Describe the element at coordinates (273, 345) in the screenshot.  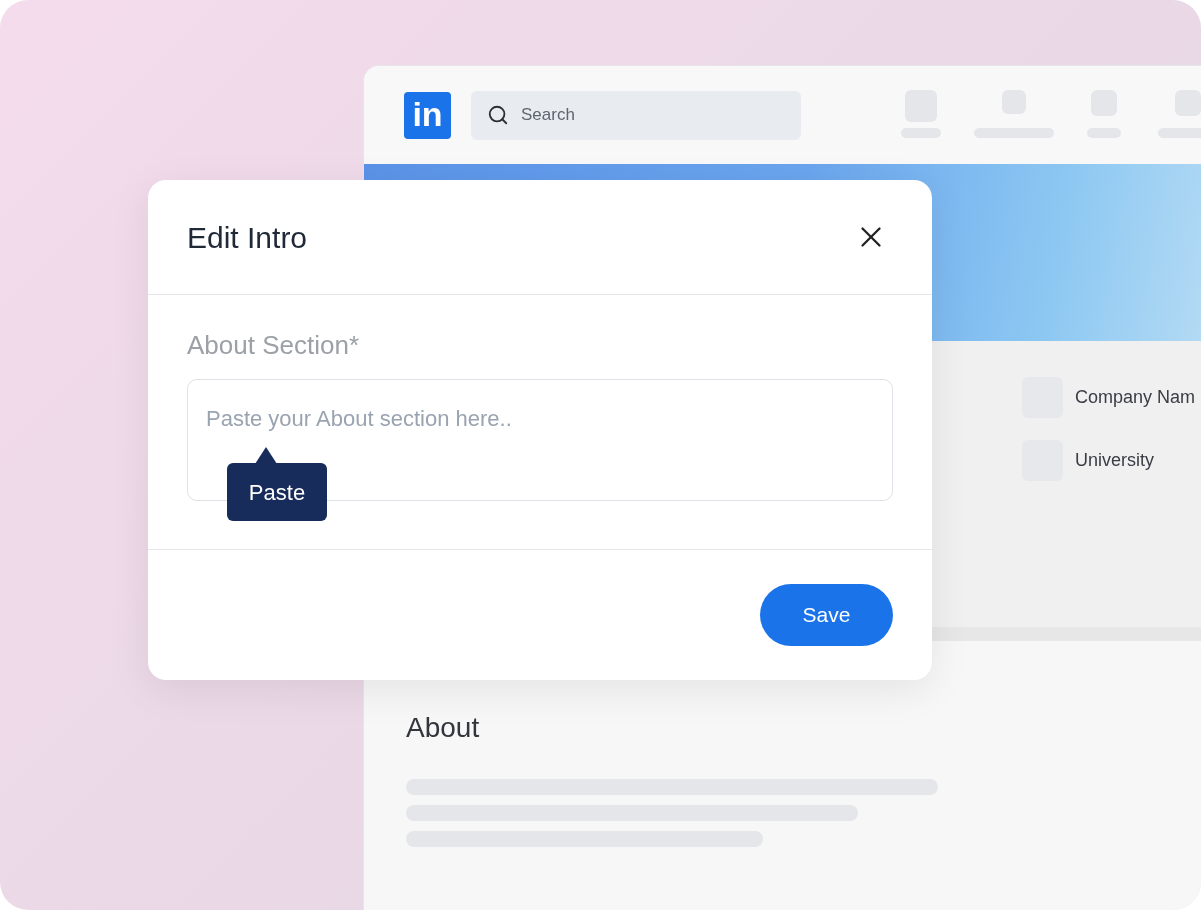
I see `field-label: About Section*` at that location.